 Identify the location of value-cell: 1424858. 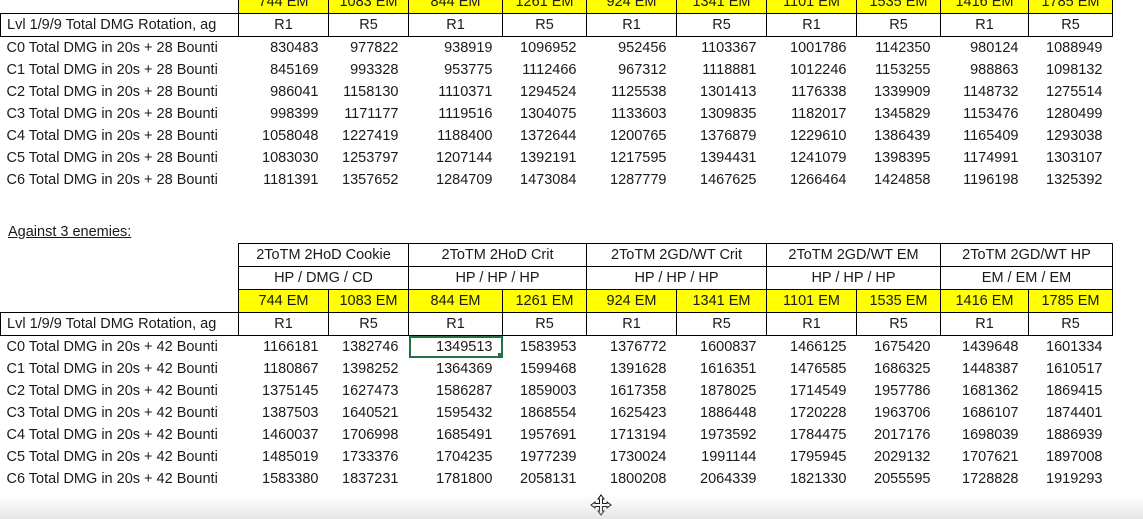
(899, 180).